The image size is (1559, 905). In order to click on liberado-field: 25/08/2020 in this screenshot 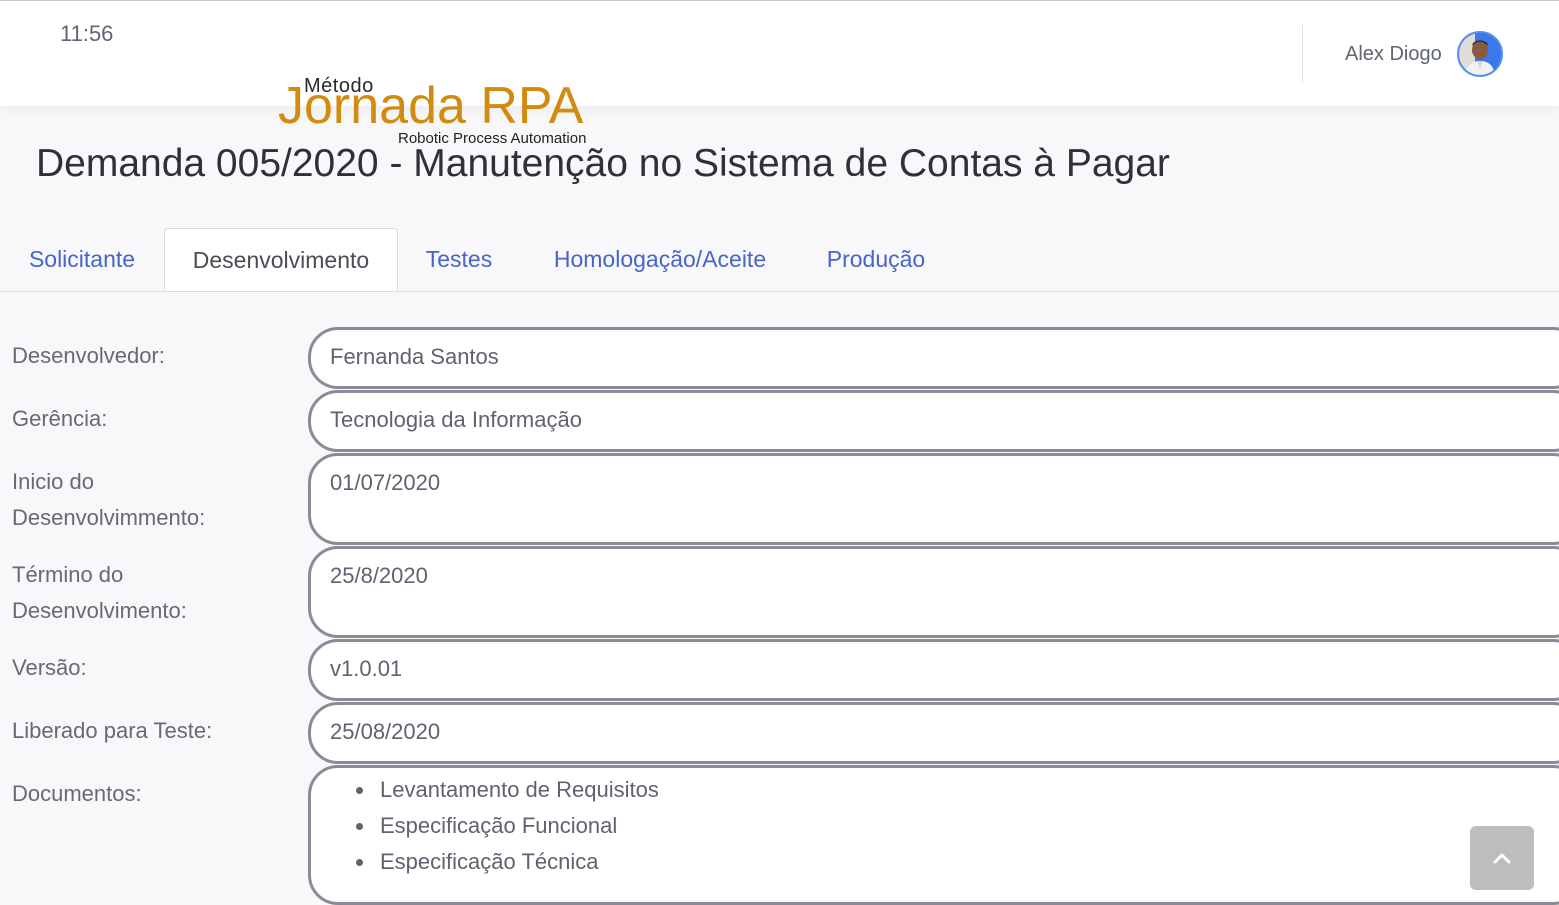, I will do `click(933, 733)`.